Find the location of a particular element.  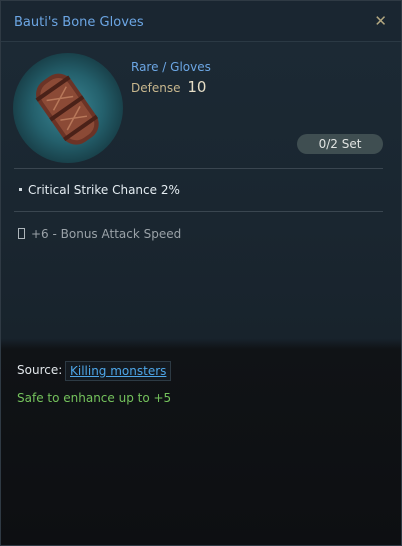

source-link: Killing monsters is located at coordinates (118, 371).